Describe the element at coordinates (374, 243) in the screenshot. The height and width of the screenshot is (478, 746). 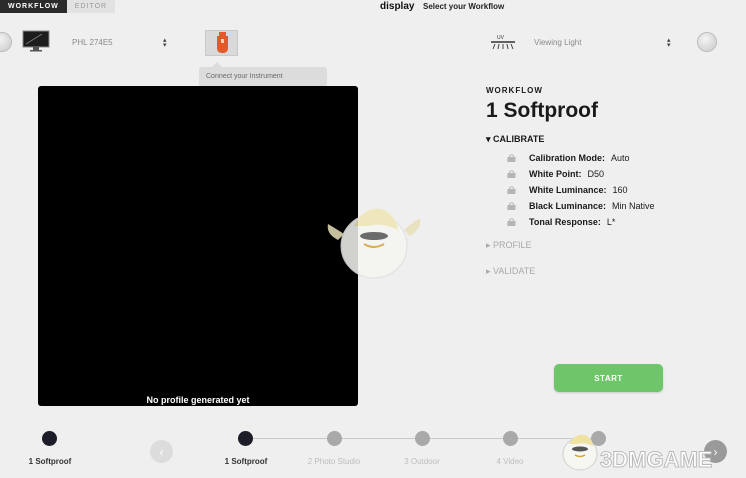
I see `mascot-watermark-icon` at that location.